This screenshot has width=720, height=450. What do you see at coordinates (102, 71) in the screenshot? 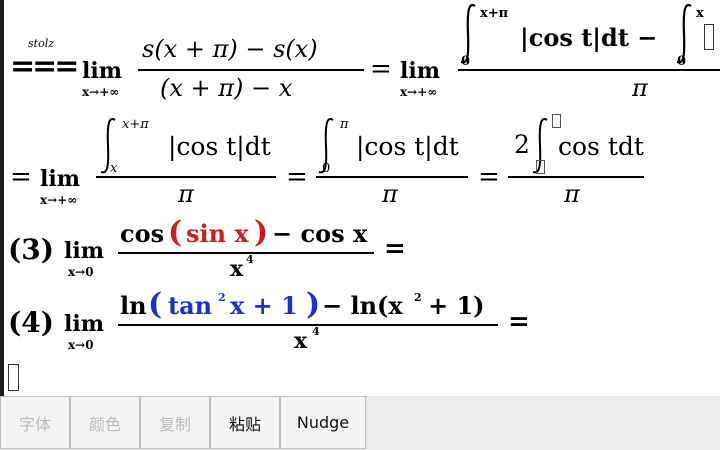
I see `lim-1: lim` at bounding box center [102, 71].